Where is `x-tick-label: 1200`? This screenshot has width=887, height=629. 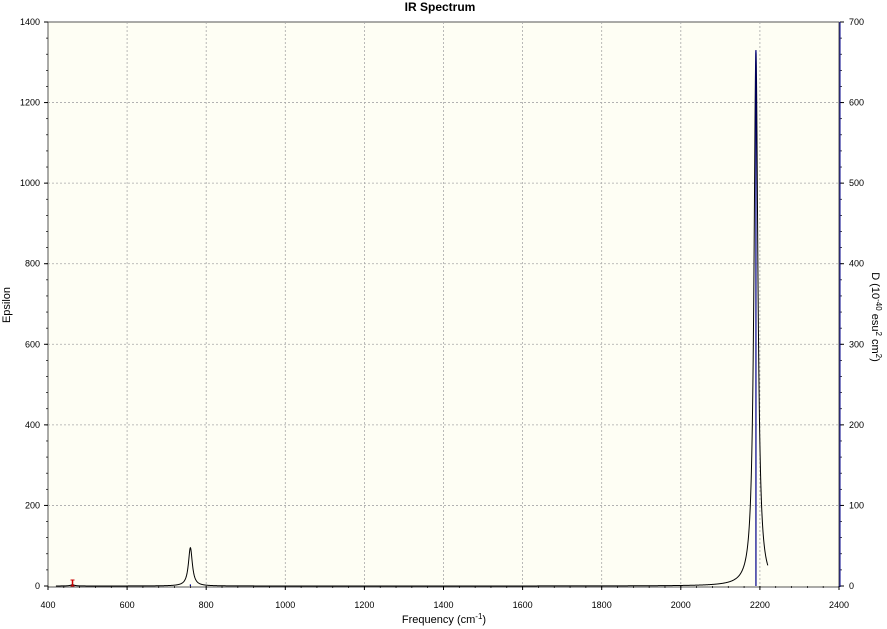
x-tick-label: 1200 is located at coordinates (364, 605).